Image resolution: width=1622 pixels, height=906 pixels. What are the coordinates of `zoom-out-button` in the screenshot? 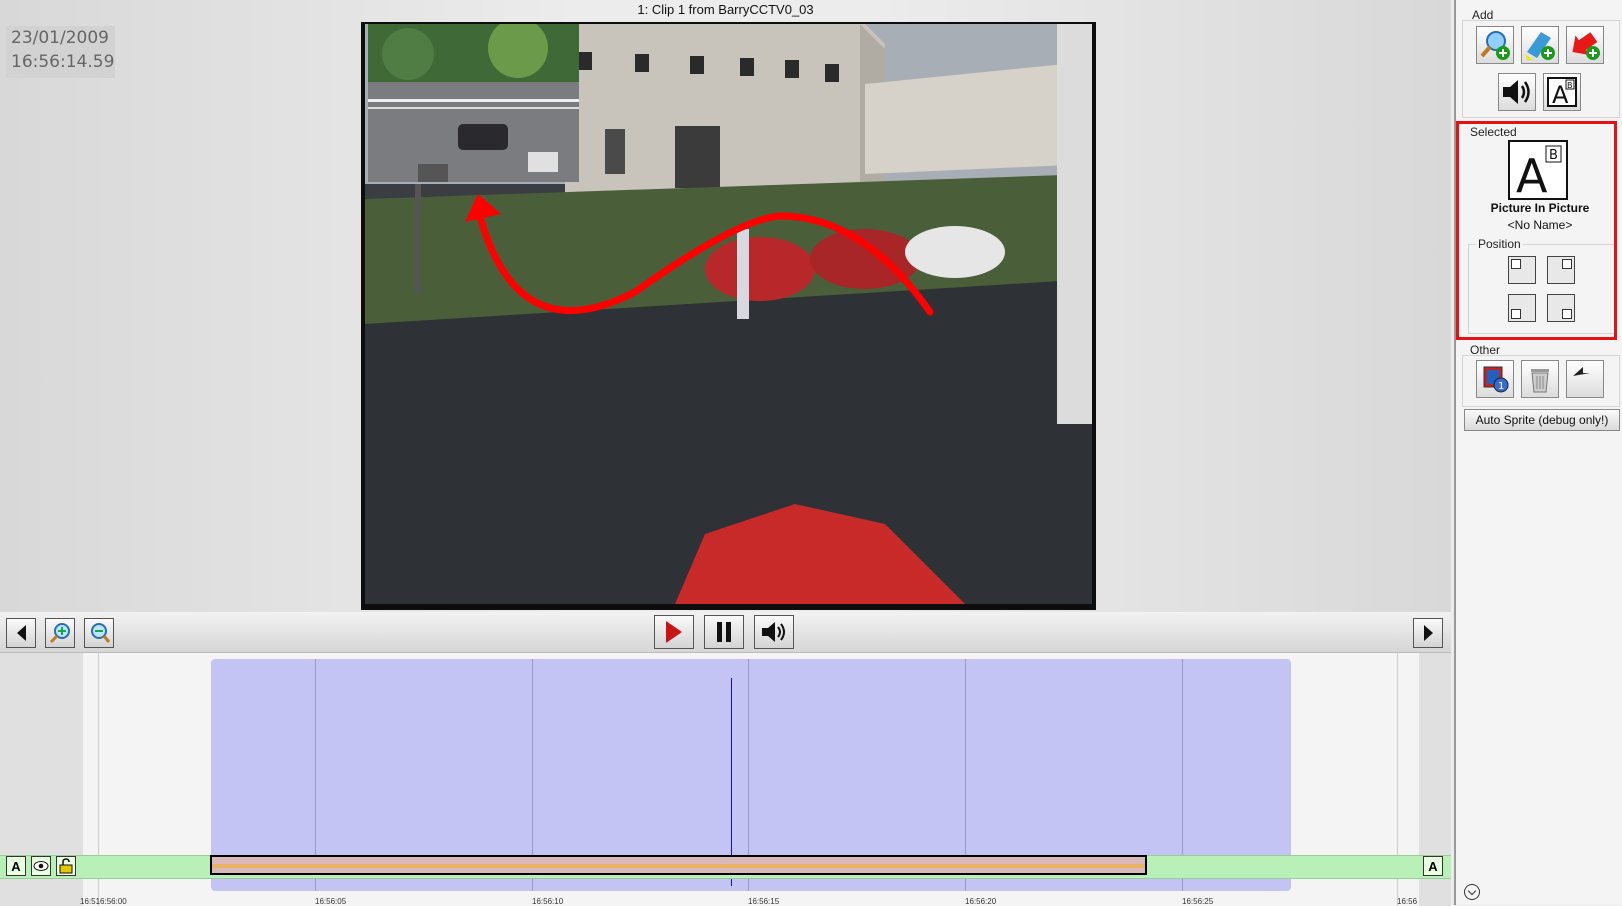 It's located at (99, 633).